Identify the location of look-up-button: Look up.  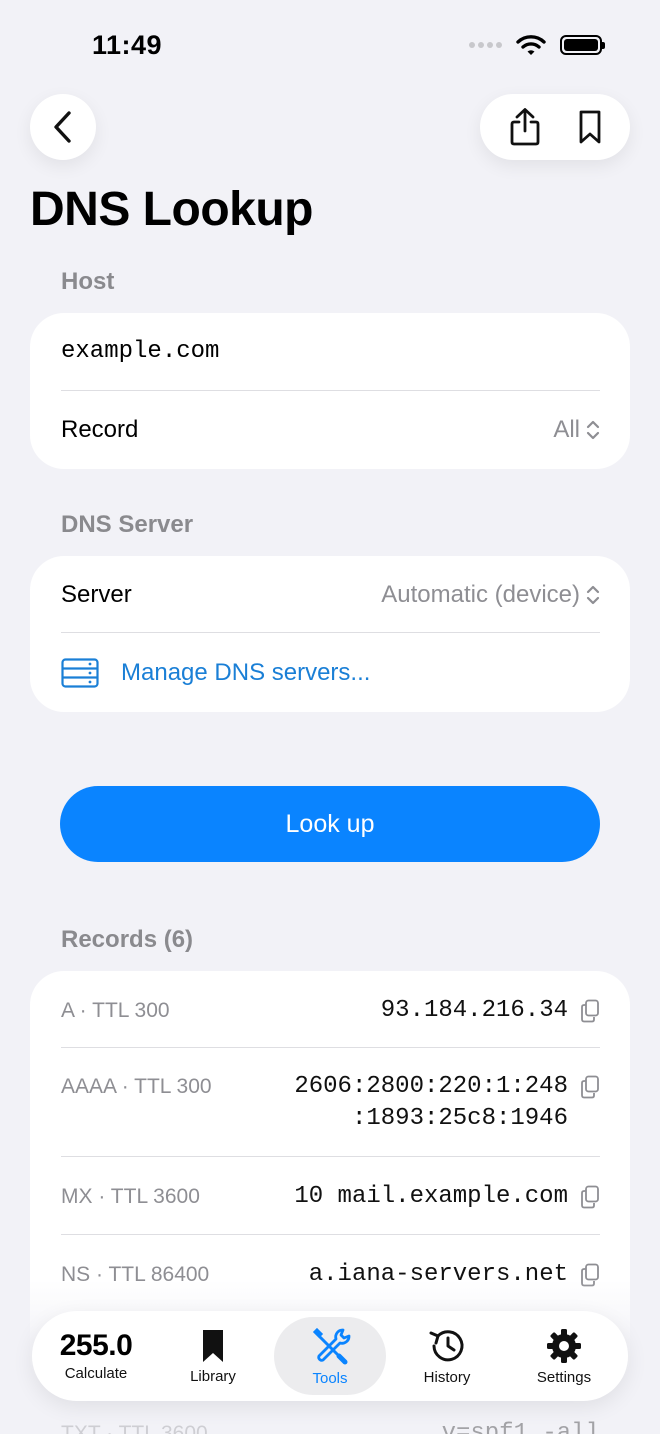
(330, 824).